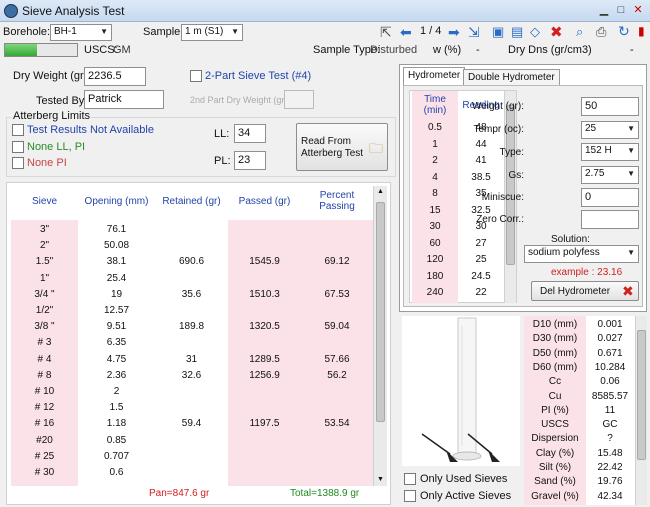 The image size is (650, 507). Describe the element at coordinates (380, 312) in the screenshot. I see `sieve-scroll-thumb` at that location.